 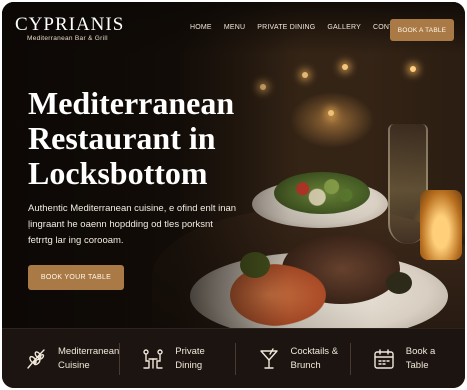 I want to click on hero-title: Mediterranean Restaurant in Locksbottom, so click(x=131, y=138).